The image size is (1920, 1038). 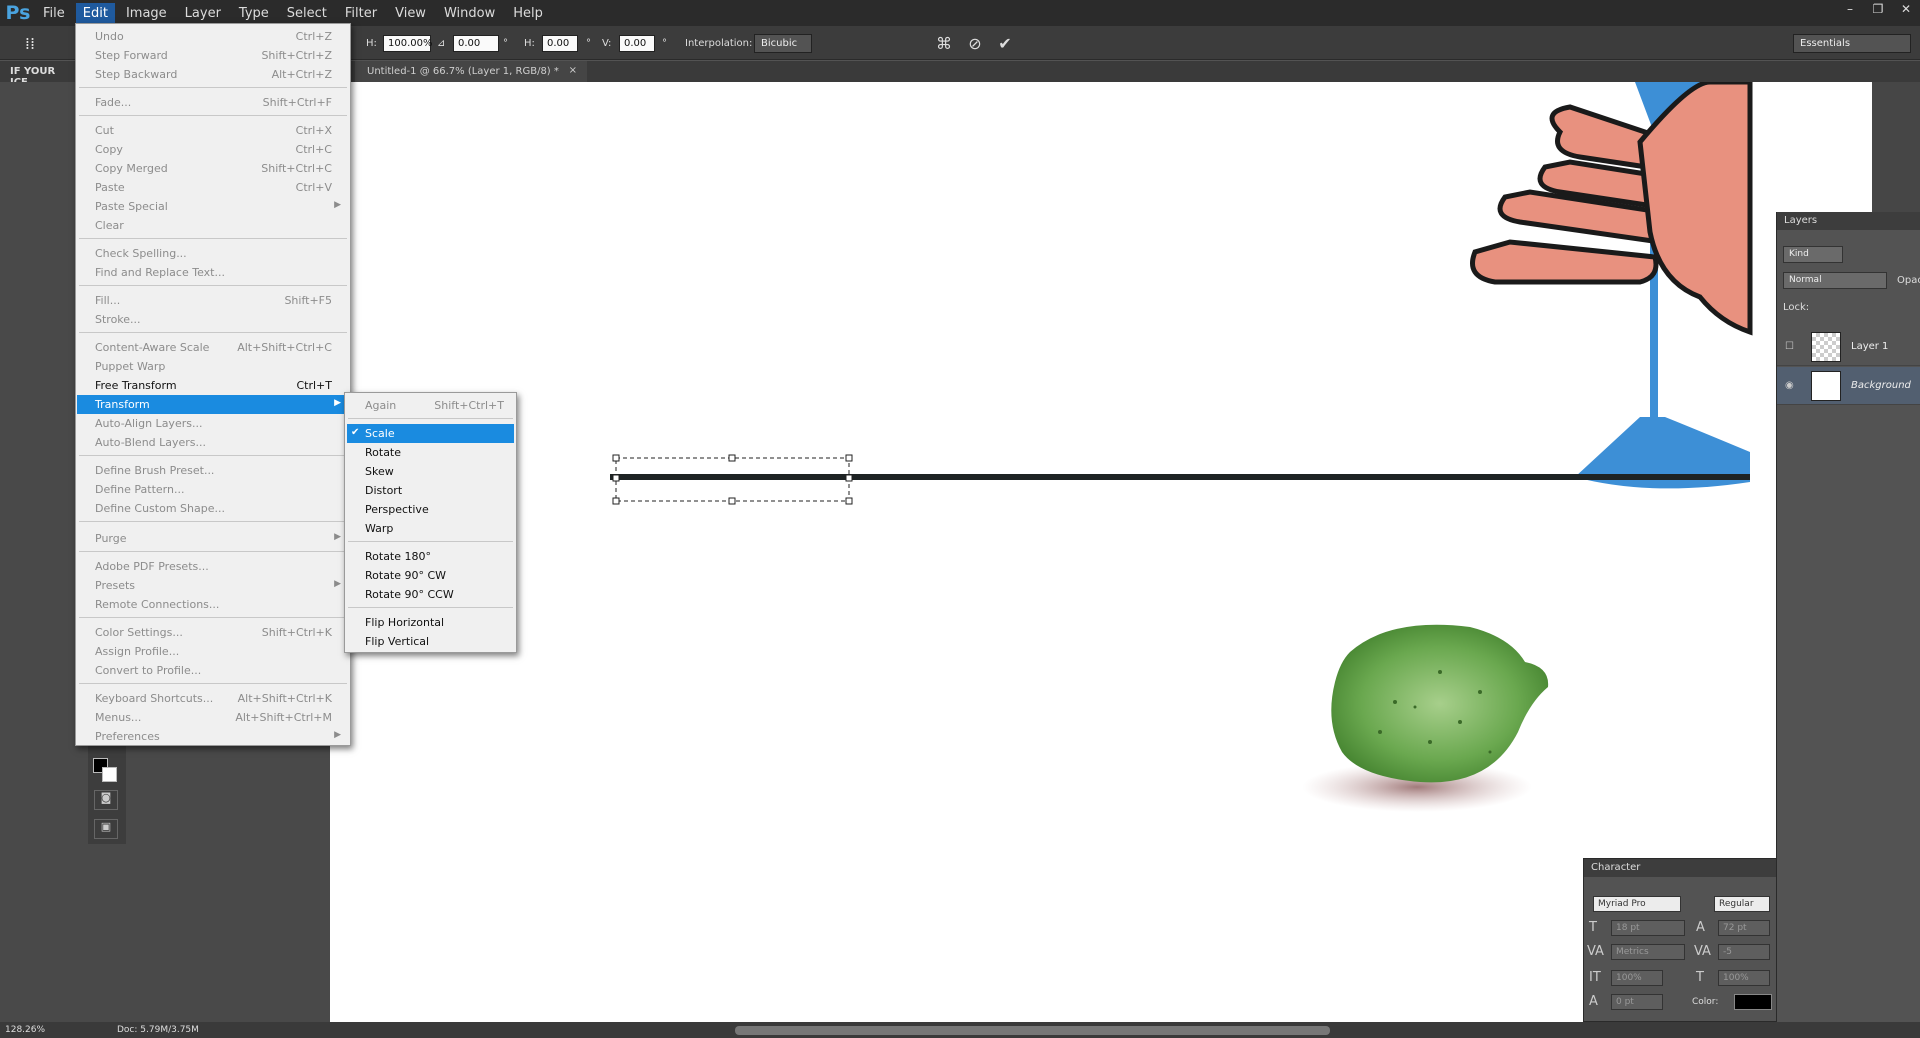 I want to click on submenu-item-perspective: Perspective, so click(x=430, y=509).